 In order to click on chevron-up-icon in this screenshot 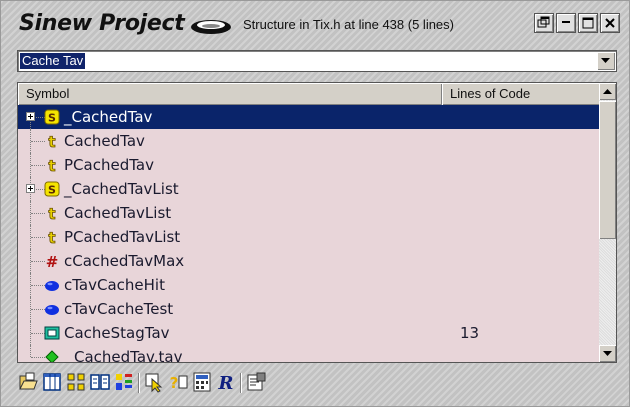, I will do `click(607, 91)`.